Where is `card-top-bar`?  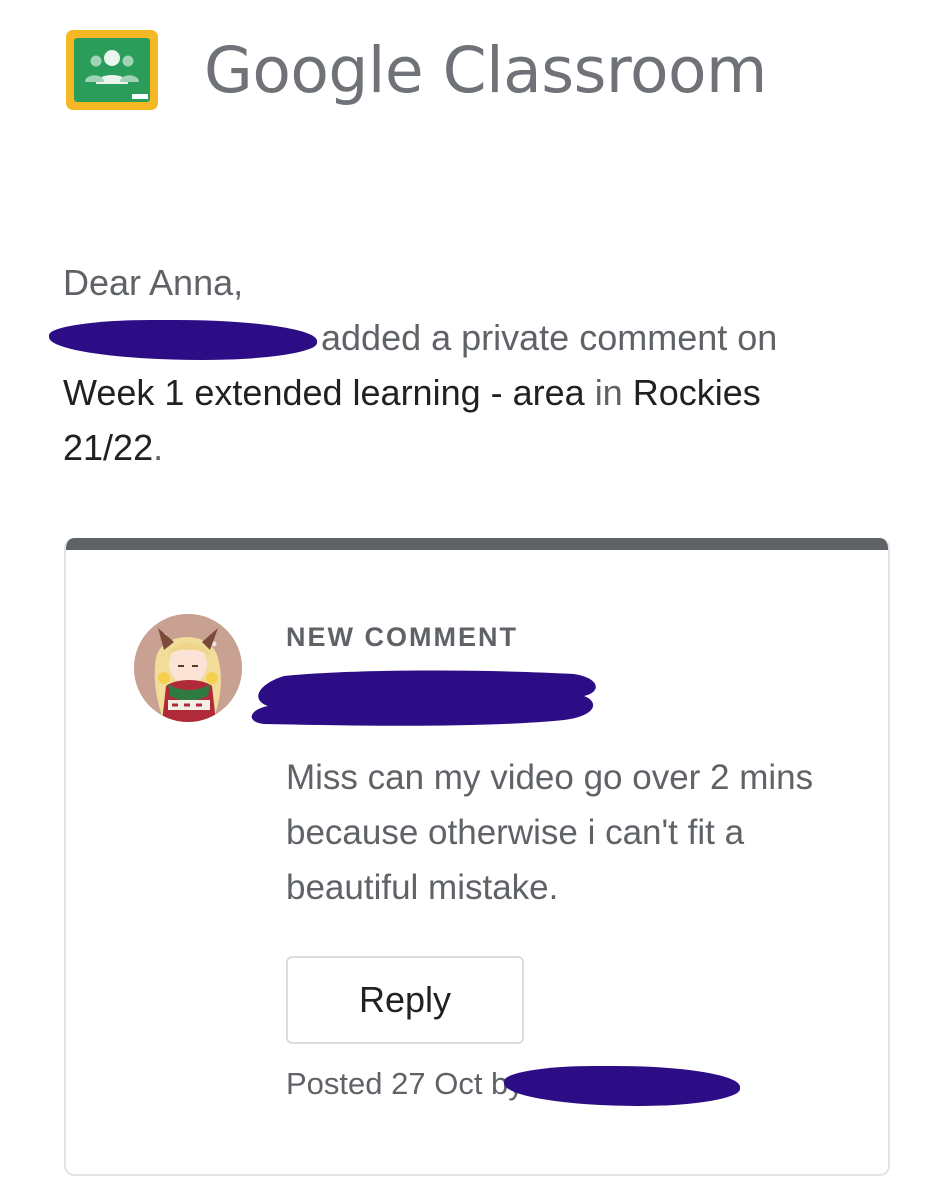
card-top-bar is located at coordinates (477, 544).